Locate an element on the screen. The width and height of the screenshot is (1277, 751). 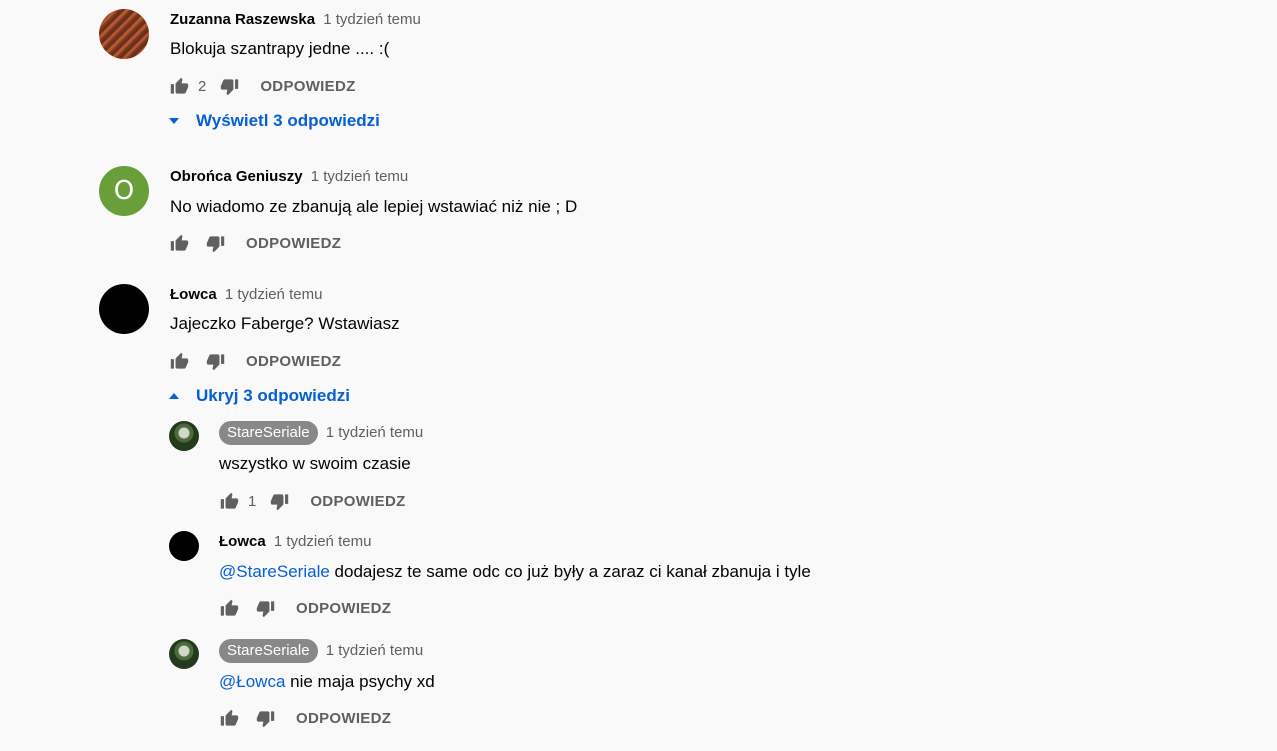
author-name: Obrońca Geniuszy is located at coordinates (236, 176).